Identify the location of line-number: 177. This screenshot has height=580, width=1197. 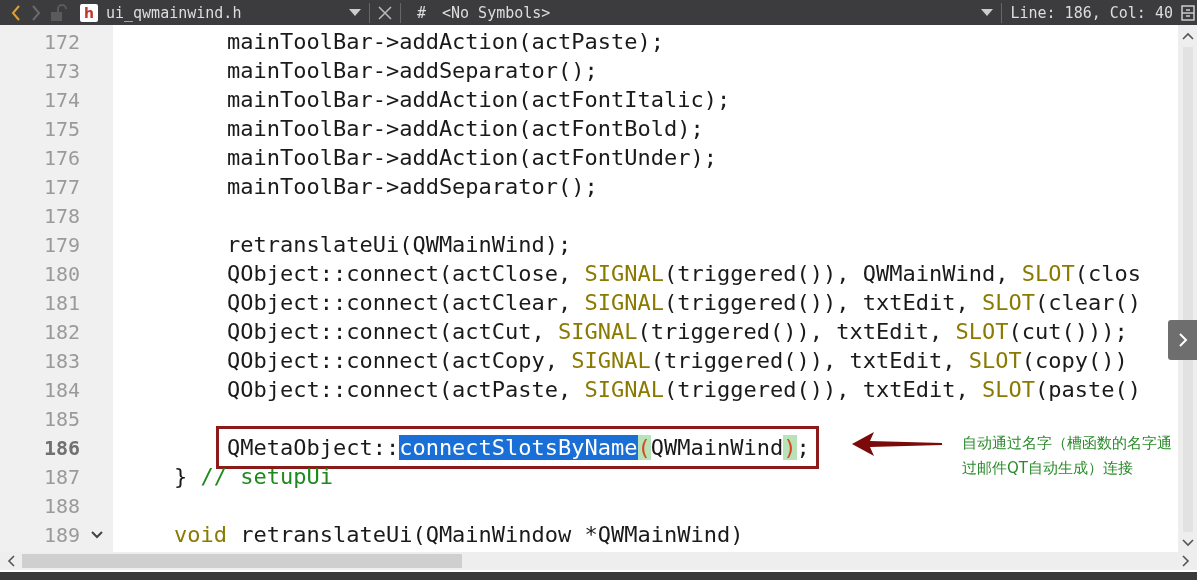
(61, 186).